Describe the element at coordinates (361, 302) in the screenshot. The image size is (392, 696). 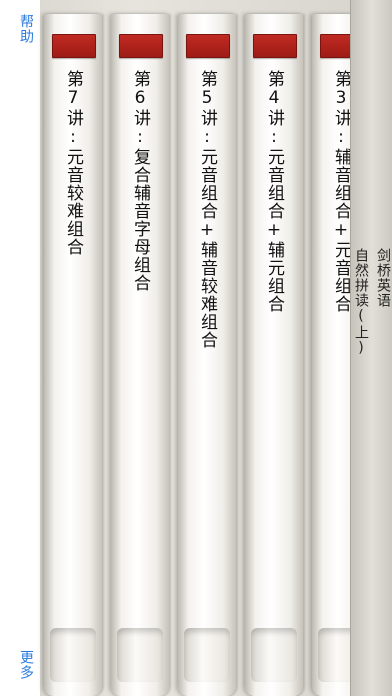
I see `cover-title-line2: 自然拼读(上)` at that location.